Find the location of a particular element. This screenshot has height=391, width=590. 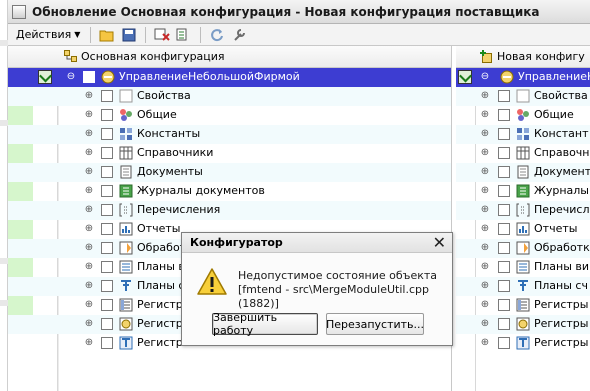

main-config-tree-row: ⊕ Журналы документов is located at coordinates (229, 191).